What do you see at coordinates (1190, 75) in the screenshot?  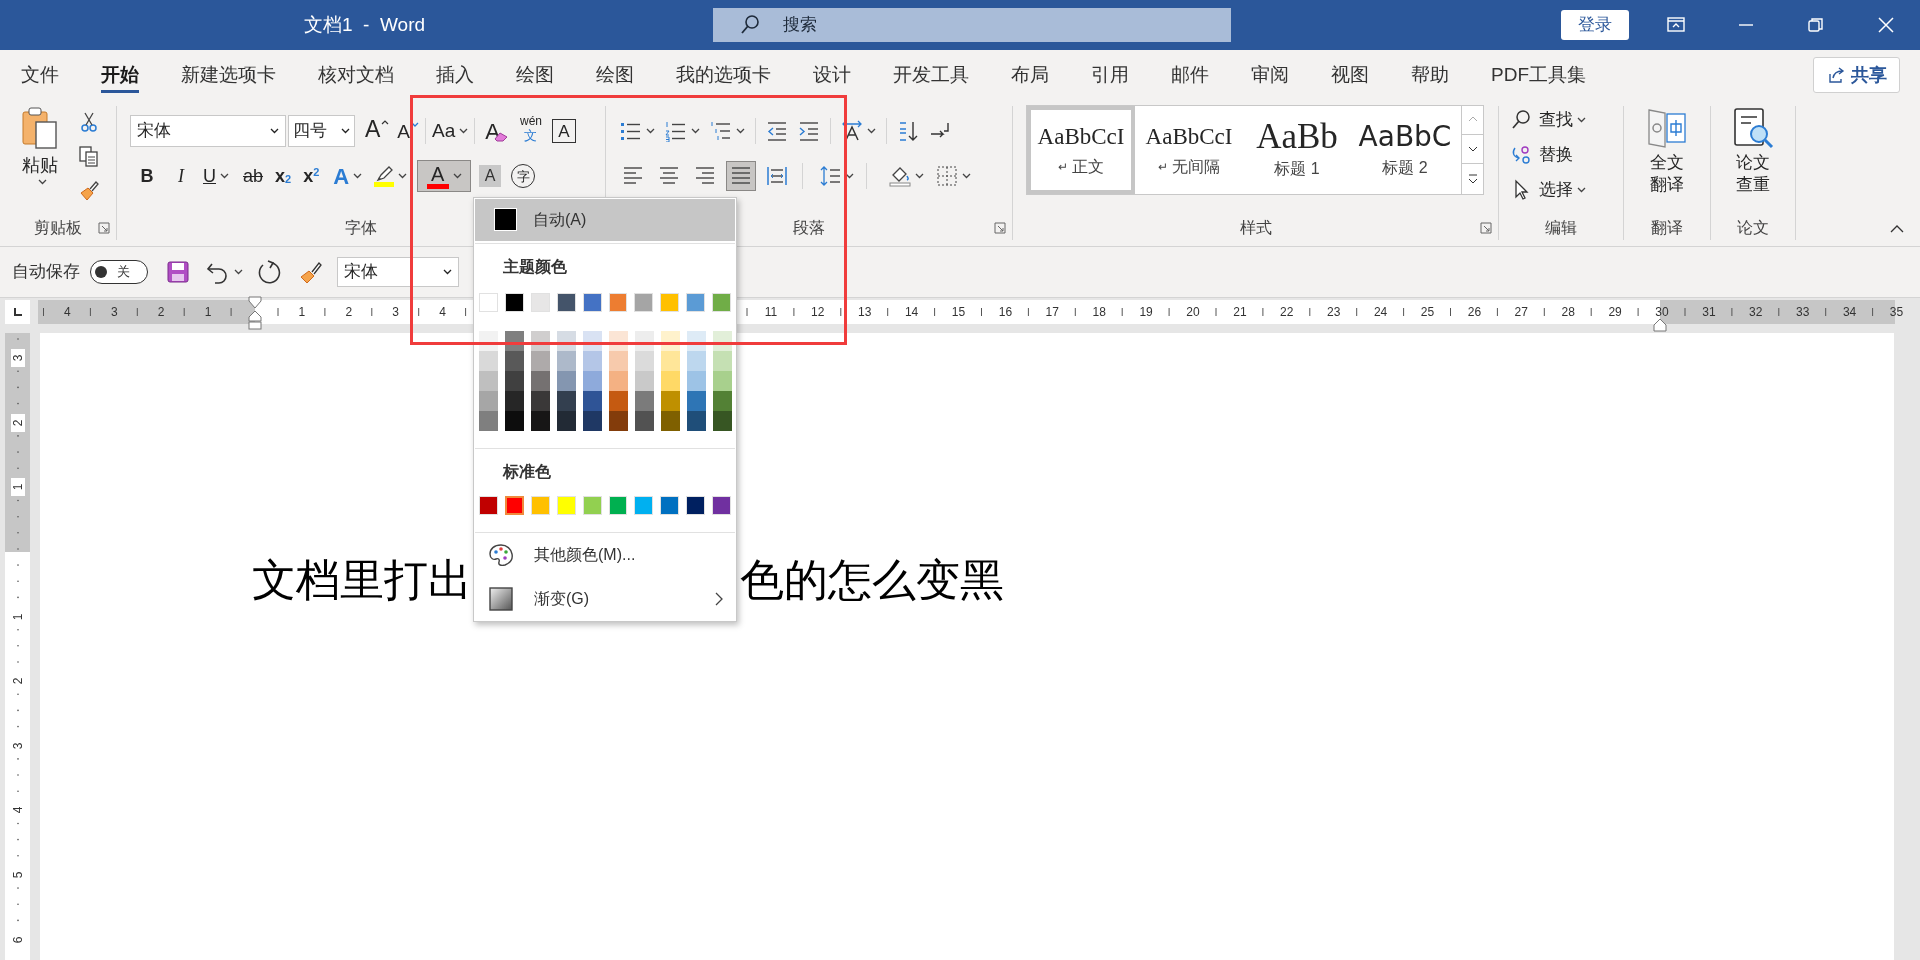 I see `ribbon-tab: 邮件` at bounding box center [1190, 75].